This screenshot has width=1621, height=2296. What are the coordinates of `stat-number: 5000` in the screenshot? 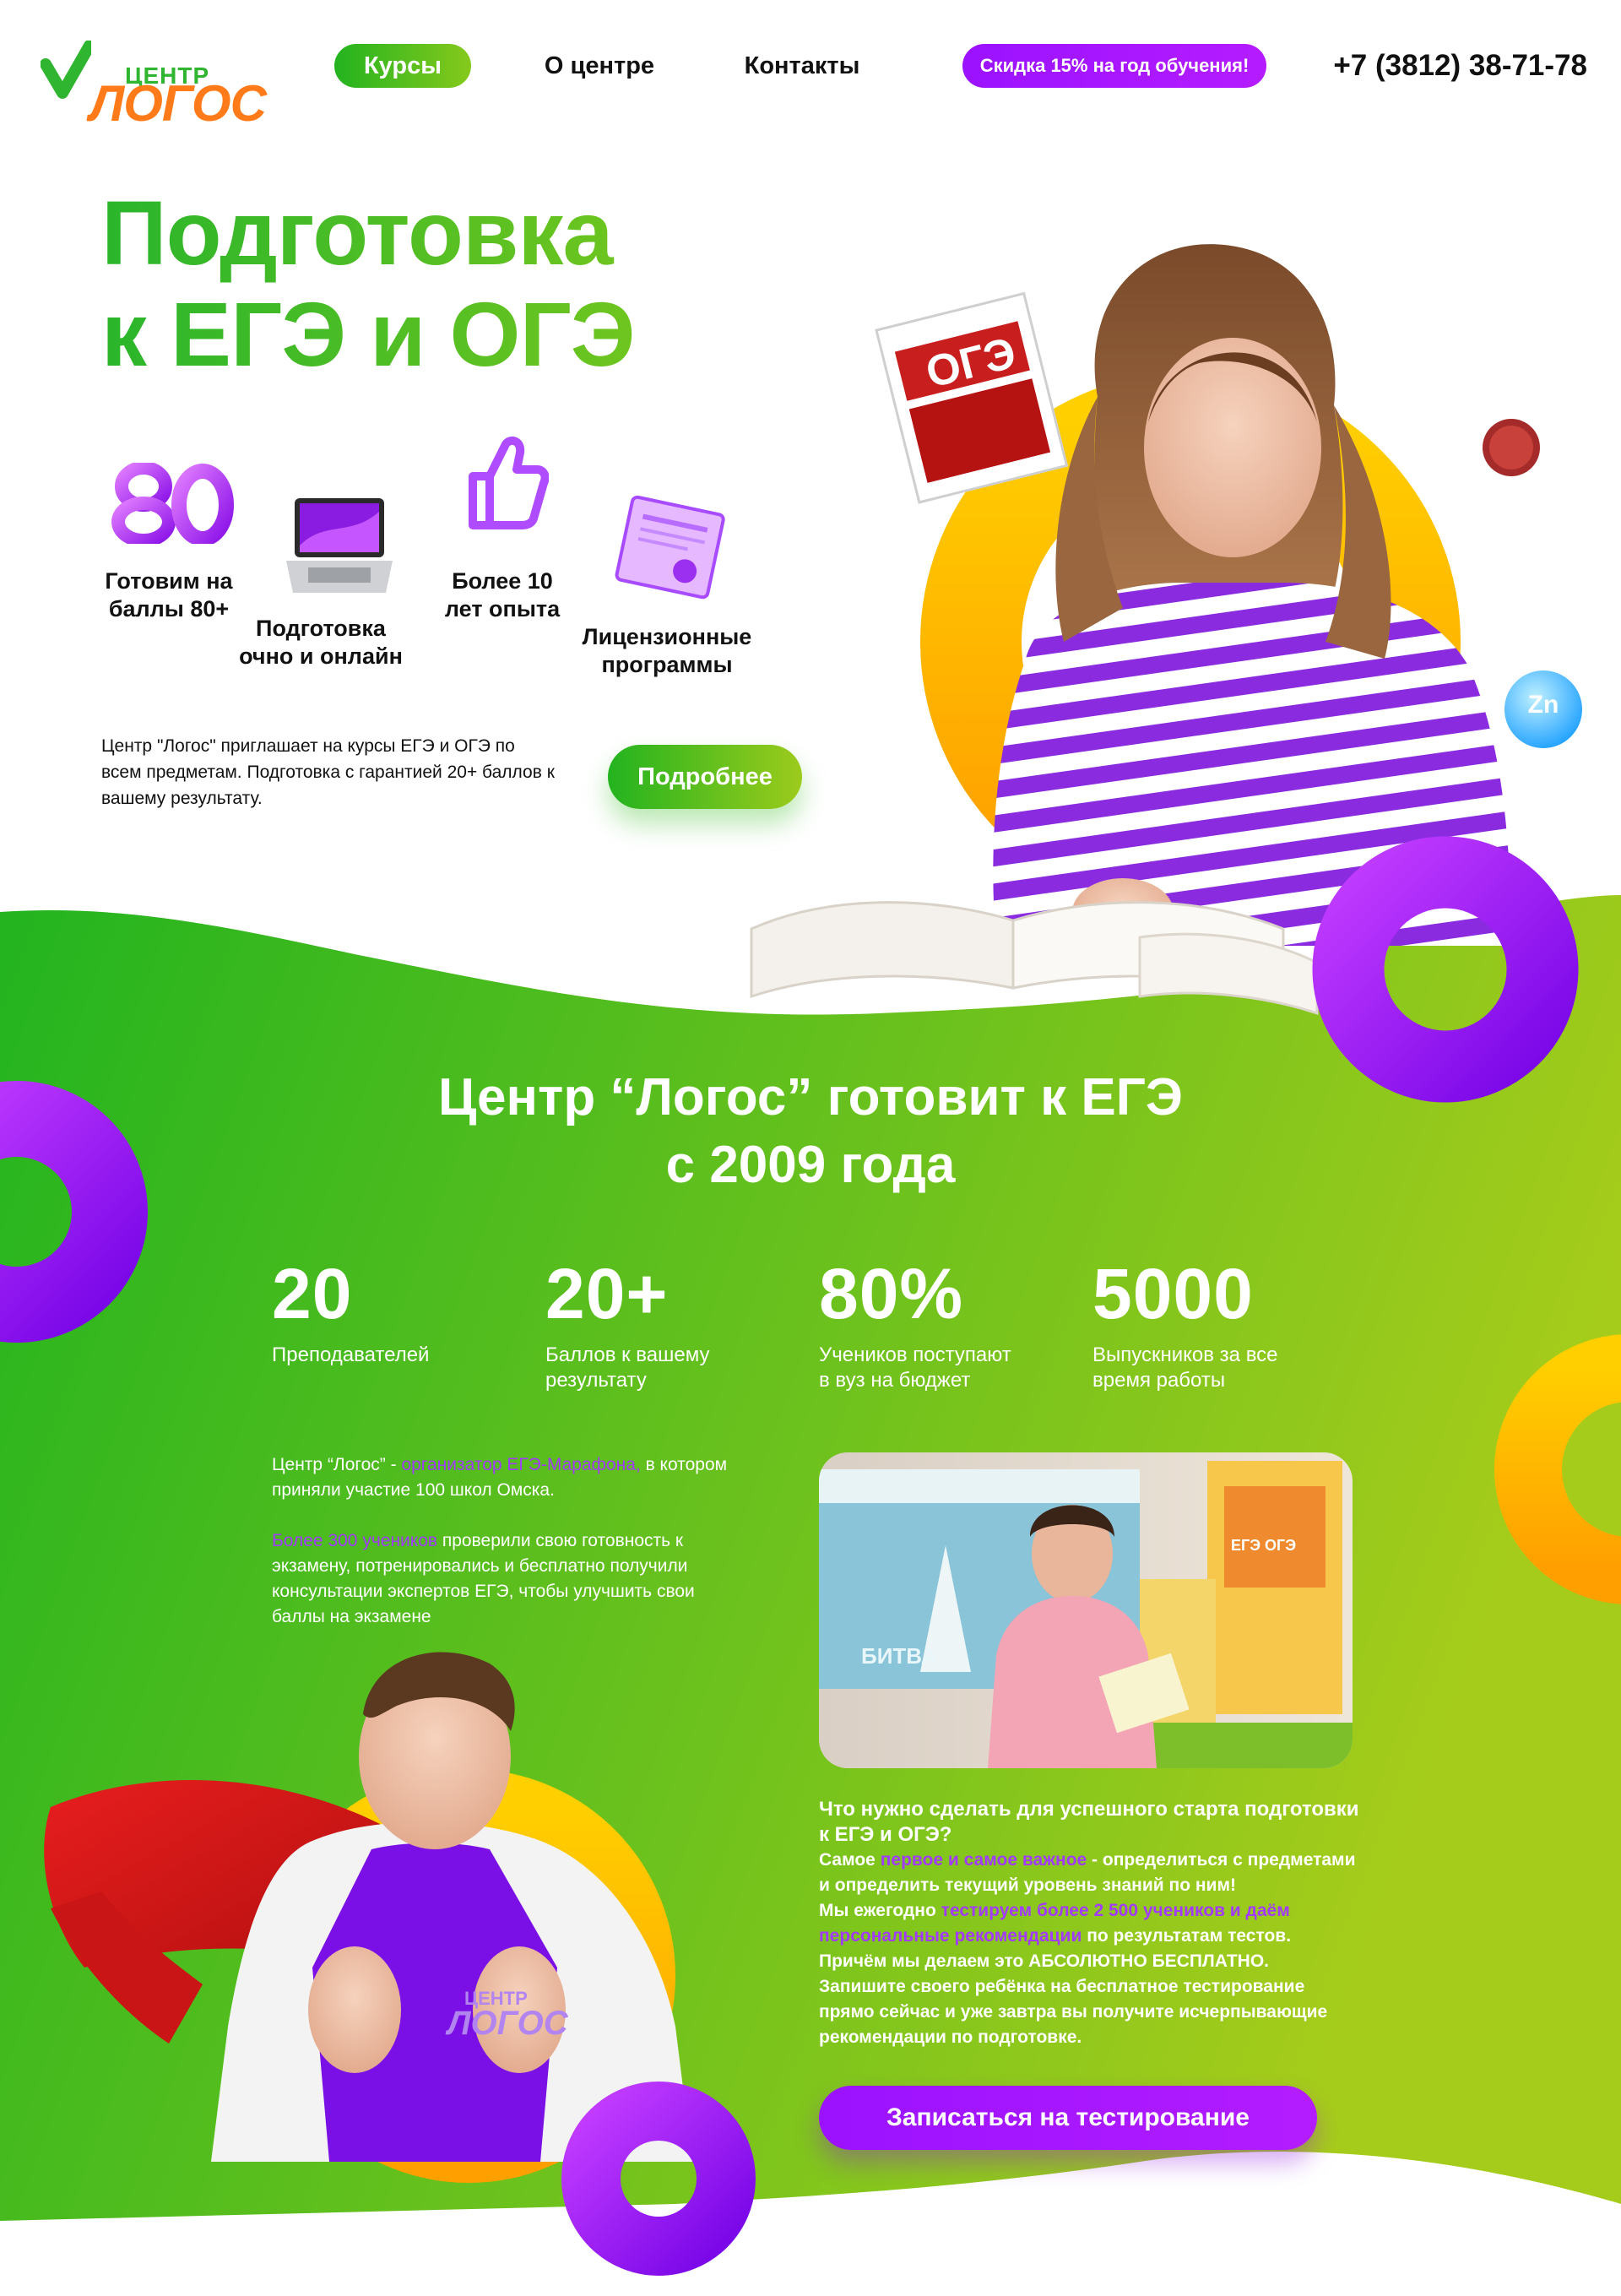 It's located at (1173, 1293).